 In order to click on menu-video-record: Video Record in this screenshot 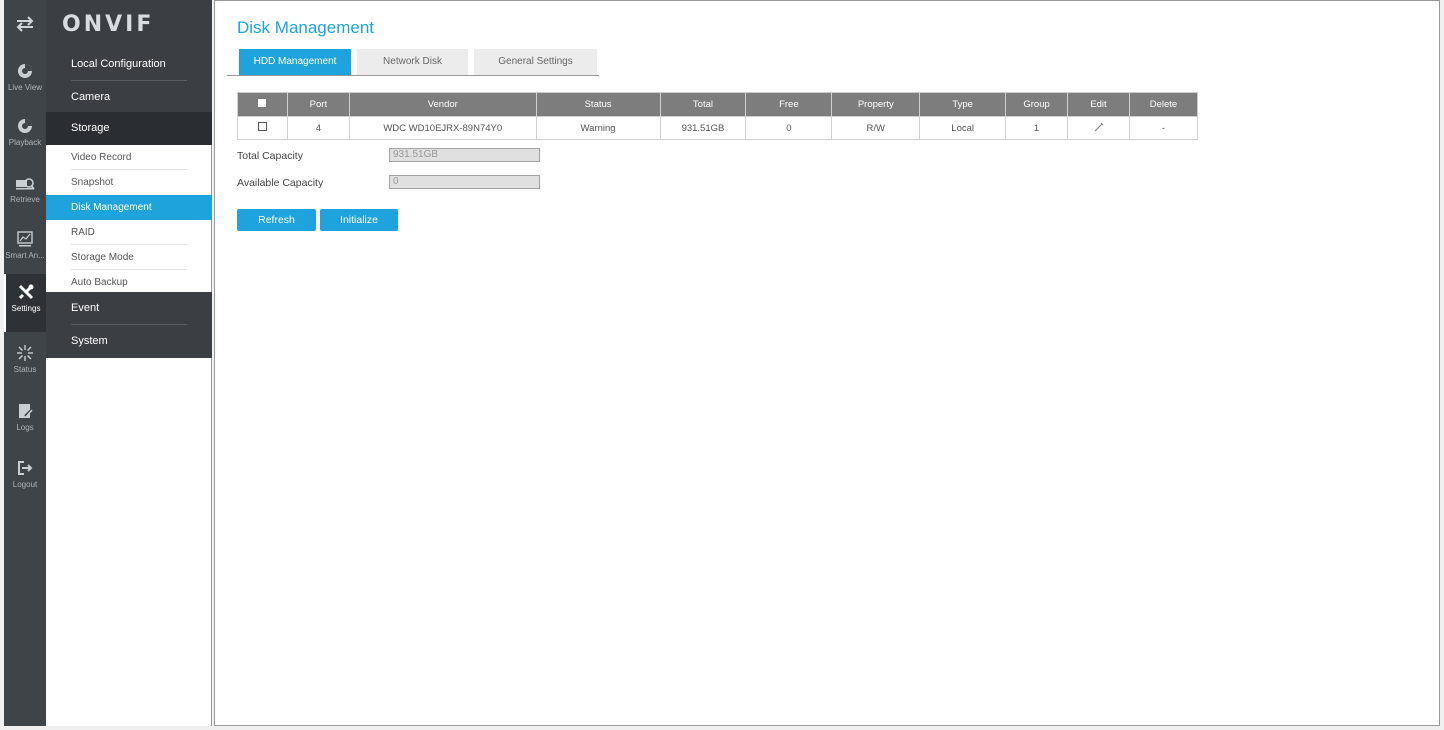, I will do `click(129, 157)`.